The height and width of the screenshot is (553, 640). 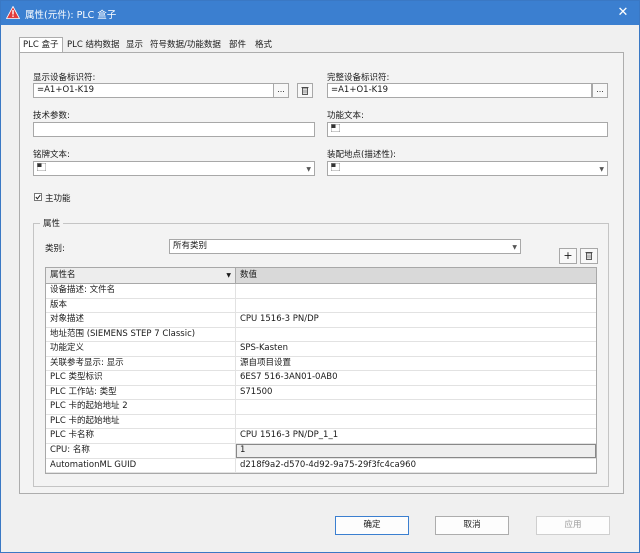 I want to click on table-row: PLC 卡的起始地址 2, so click(x=321, y=407).